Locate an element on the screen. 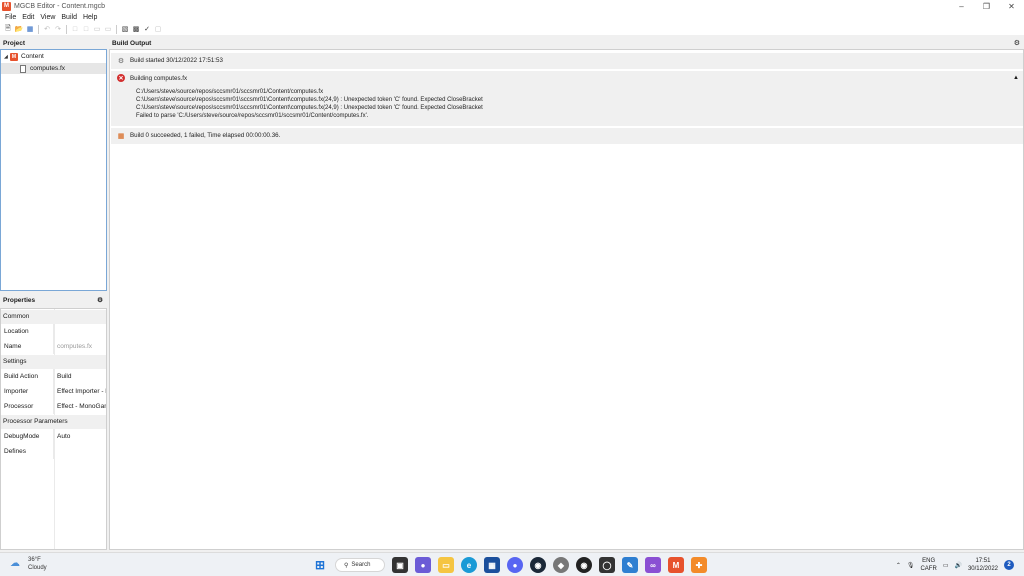  properties-panel-title: Properties ⚙ is located at coordinates (54, 300).